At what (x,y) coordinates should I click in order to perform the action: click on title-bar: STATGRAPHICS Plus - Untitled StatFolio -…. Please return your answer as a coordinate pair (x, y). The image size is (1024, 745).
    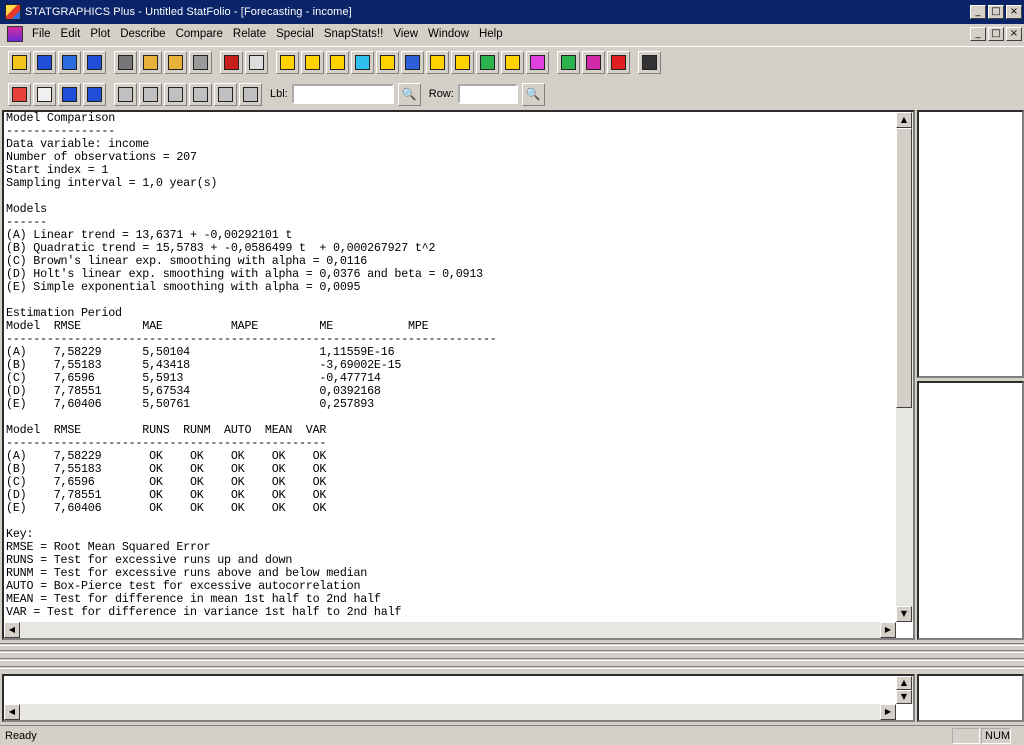
    Looking at the image, I should click on (512, 12).